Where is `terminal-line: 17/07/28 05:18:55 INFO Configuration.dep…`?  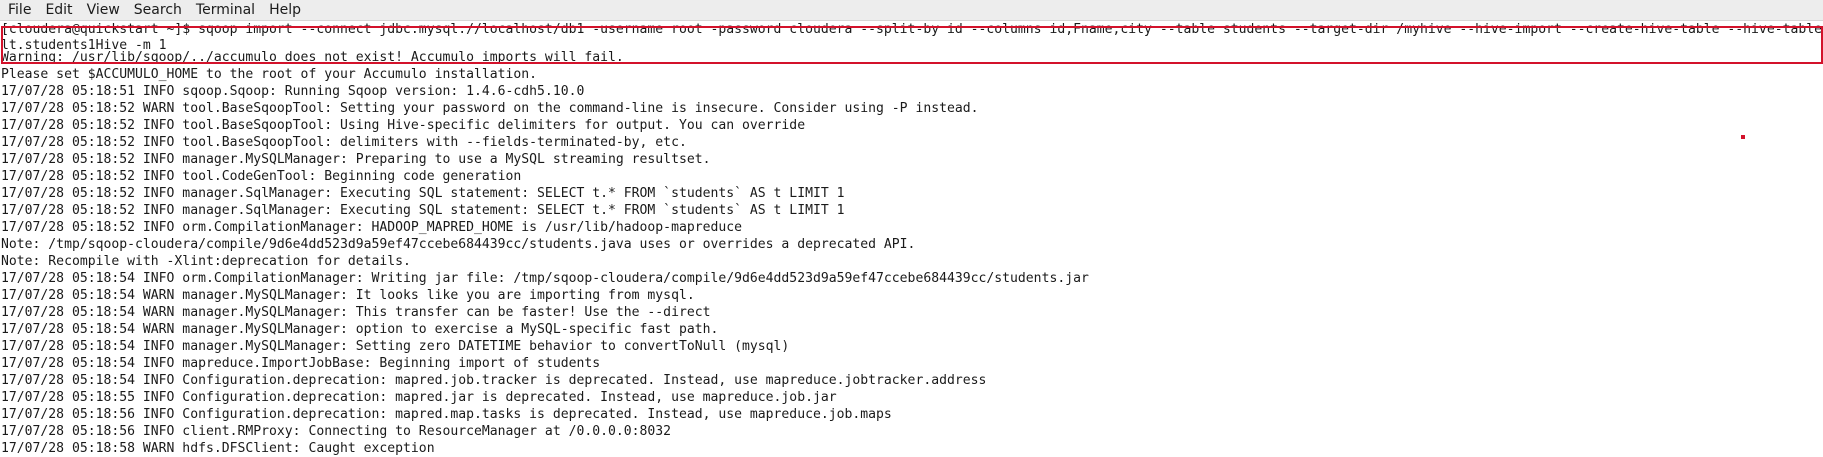
terminal-line: 17/07/28 05:18:55 INFO Configuration.dep… is located at coordinates (419, 397).